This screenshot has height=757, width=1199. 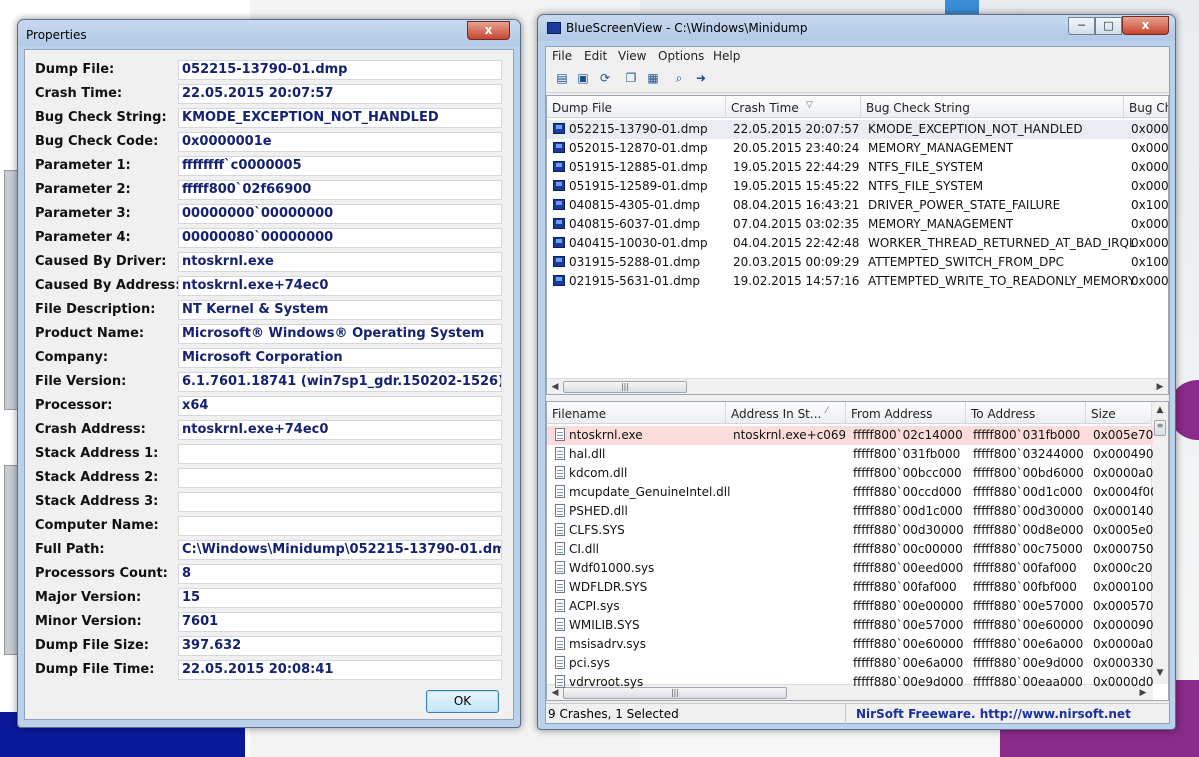 What do you see at coordinates (1160, 428) in the screenshot?
I see `scroll-thumb: ≡` at bounding box center [1160, 428].